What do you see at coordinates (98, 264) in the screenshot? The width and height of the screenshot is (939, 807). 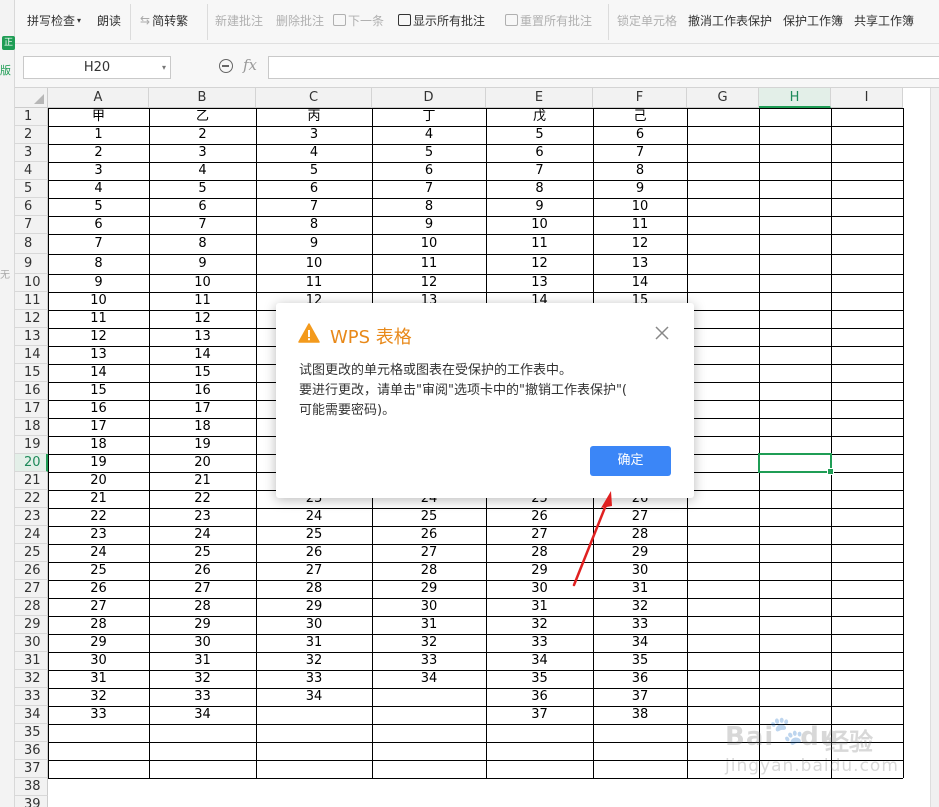 I see `cell-a9: 8` at bounding box center [98, 264].